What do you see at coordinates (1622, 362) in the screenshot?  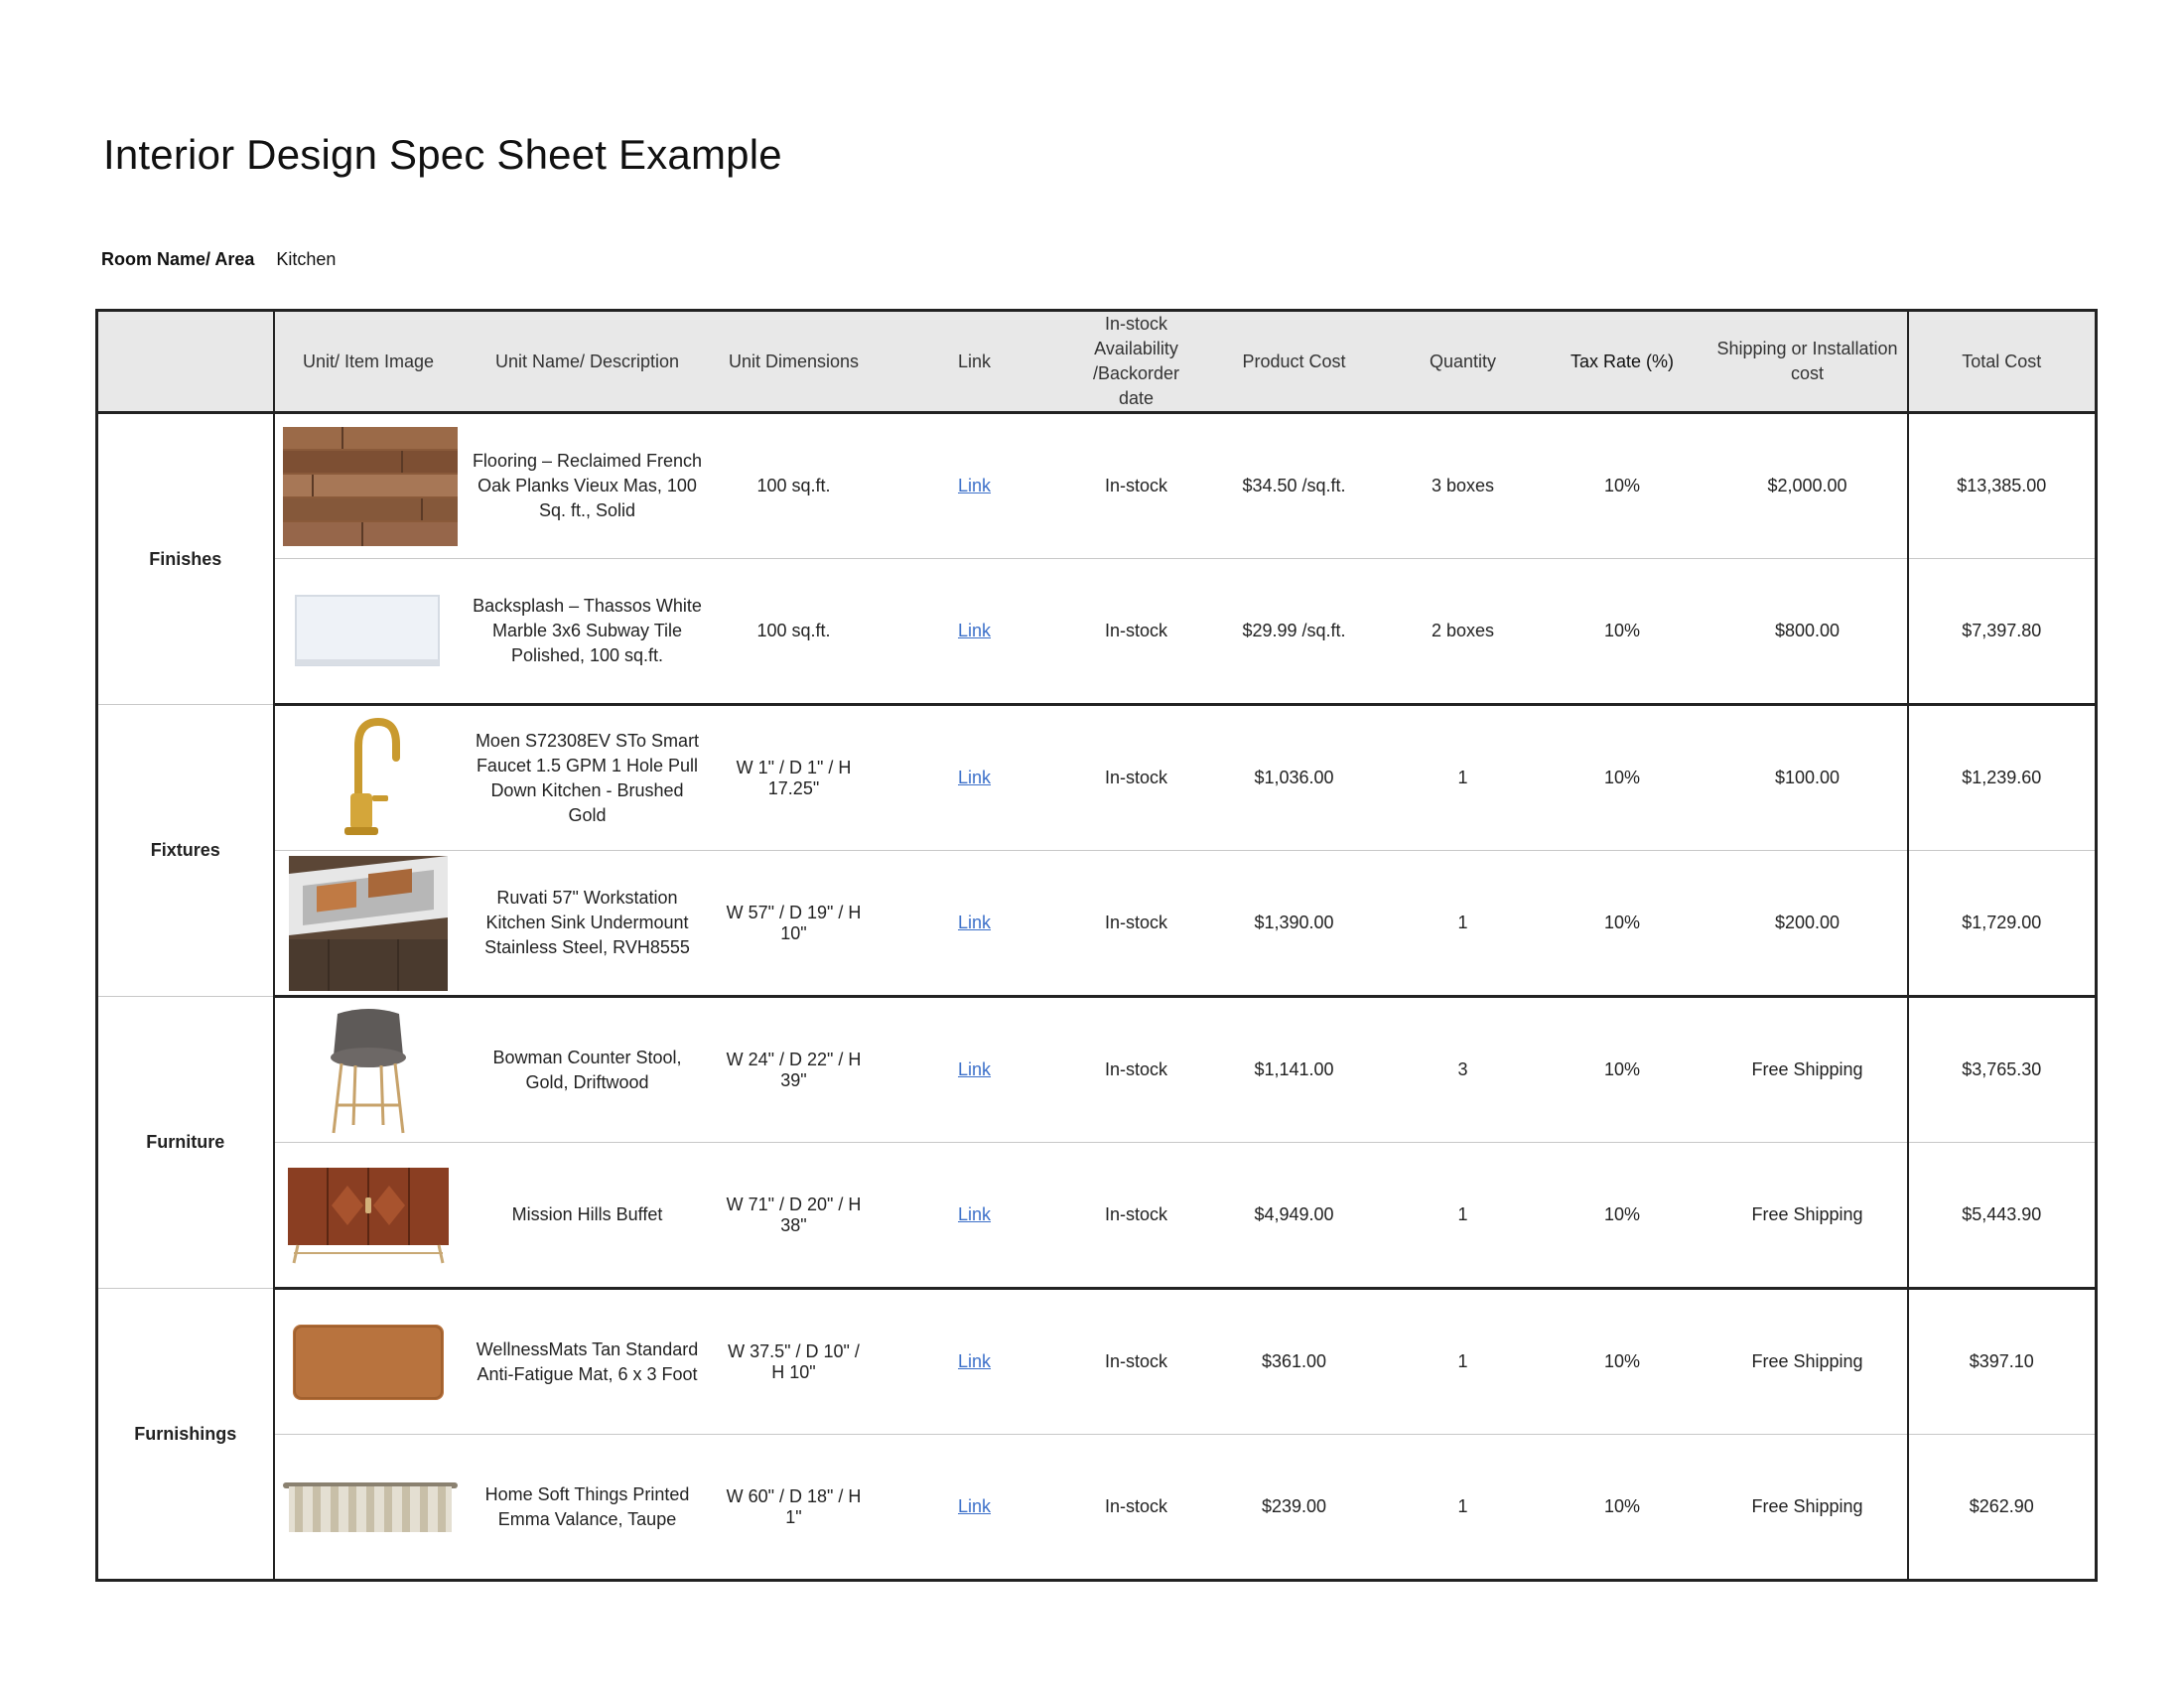 I see `header-tax: Tax Rate (%)` at bounding box center [1622, 362].